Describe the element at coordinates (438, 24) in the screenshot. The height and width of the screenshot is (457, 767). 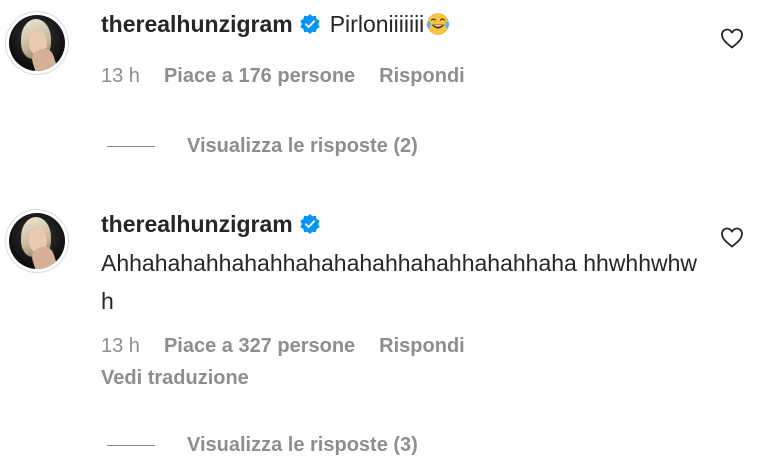
I see `face-with-tears-of-joy-emoji` at that location.